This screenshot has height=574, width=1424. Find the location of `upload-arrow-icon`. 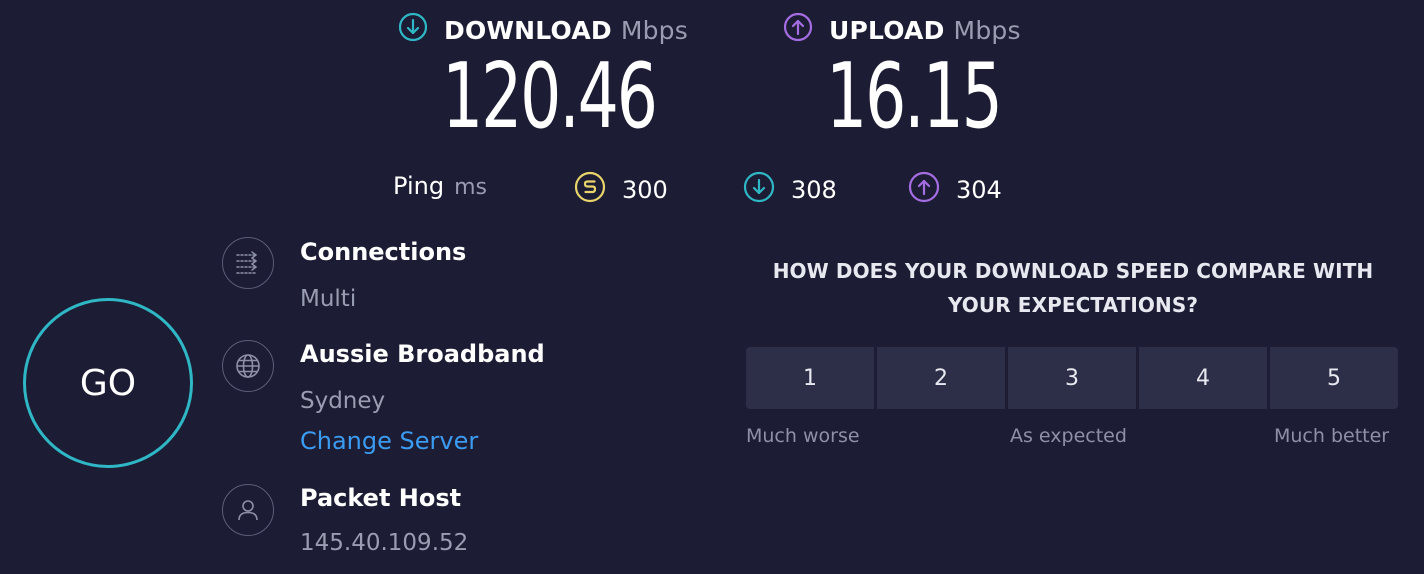

upload-arrow-icon is located at coordinates (798, 30).